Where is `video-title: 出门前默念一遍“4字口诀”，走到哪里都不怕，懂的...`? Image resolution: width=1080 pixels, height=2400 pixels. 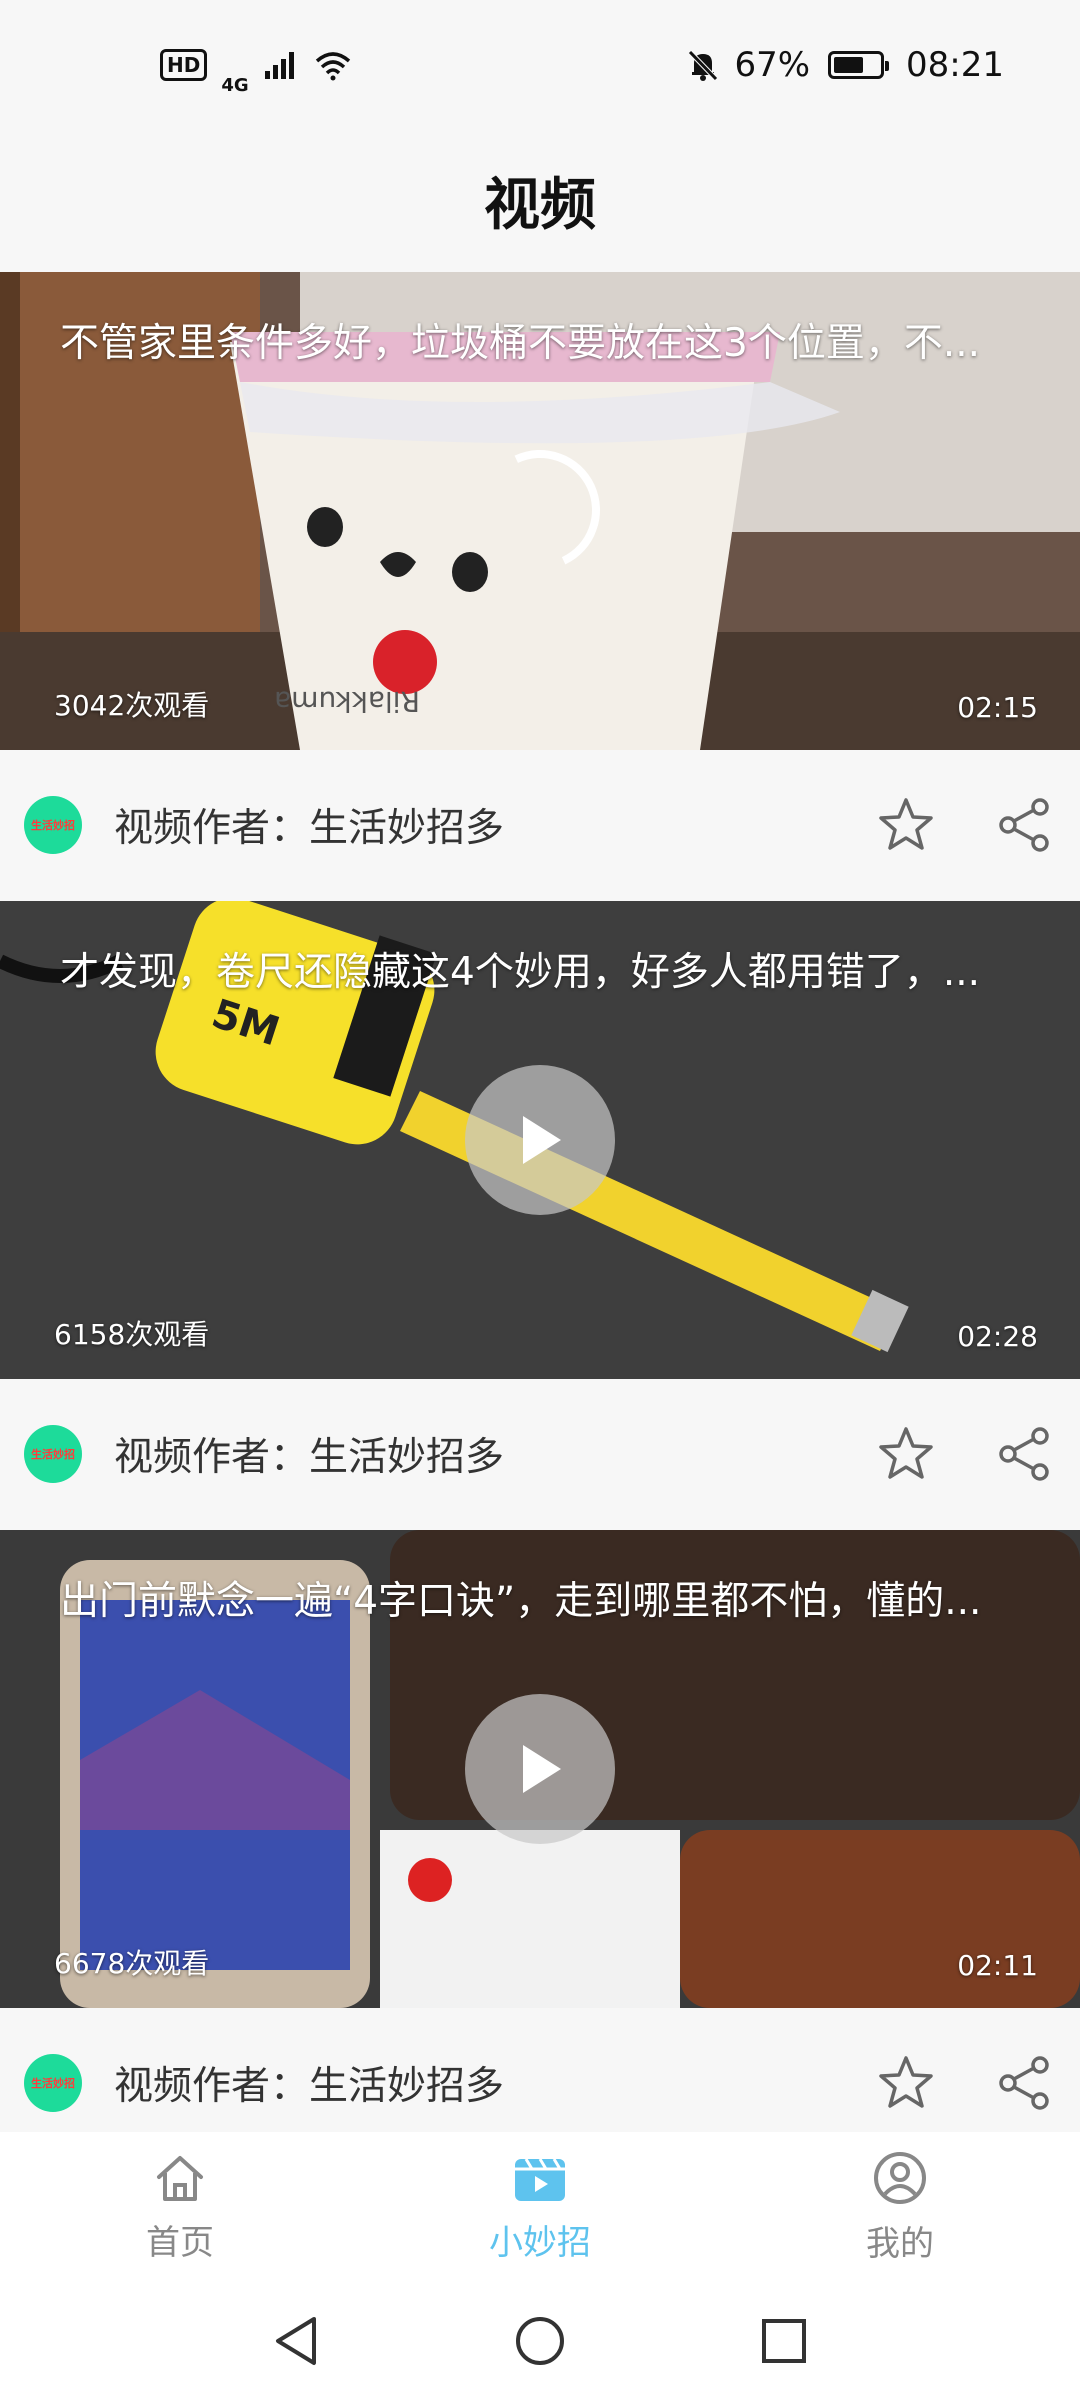 video-title: 出门前默念一遍“4字口诀”，走到哪里都不怕，懂的... is located at coordinates (521, 1601).